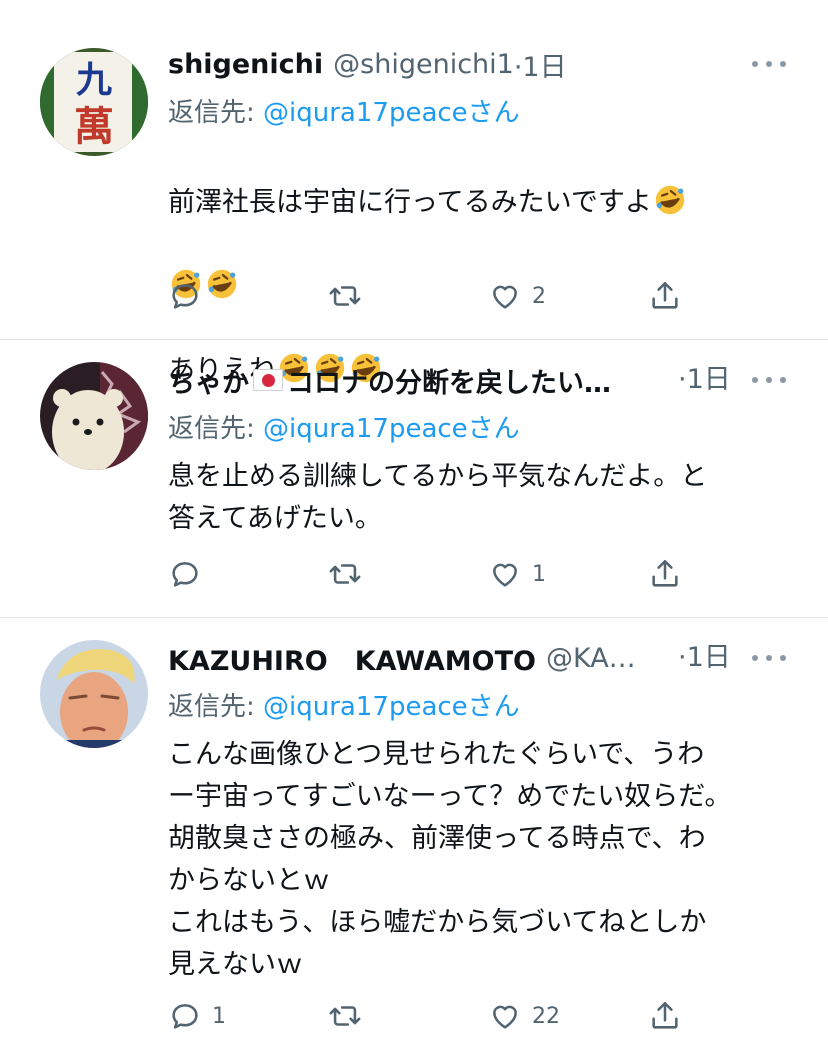  I want to click on rolling-laughing-emoji-icon, so click(670, 200).